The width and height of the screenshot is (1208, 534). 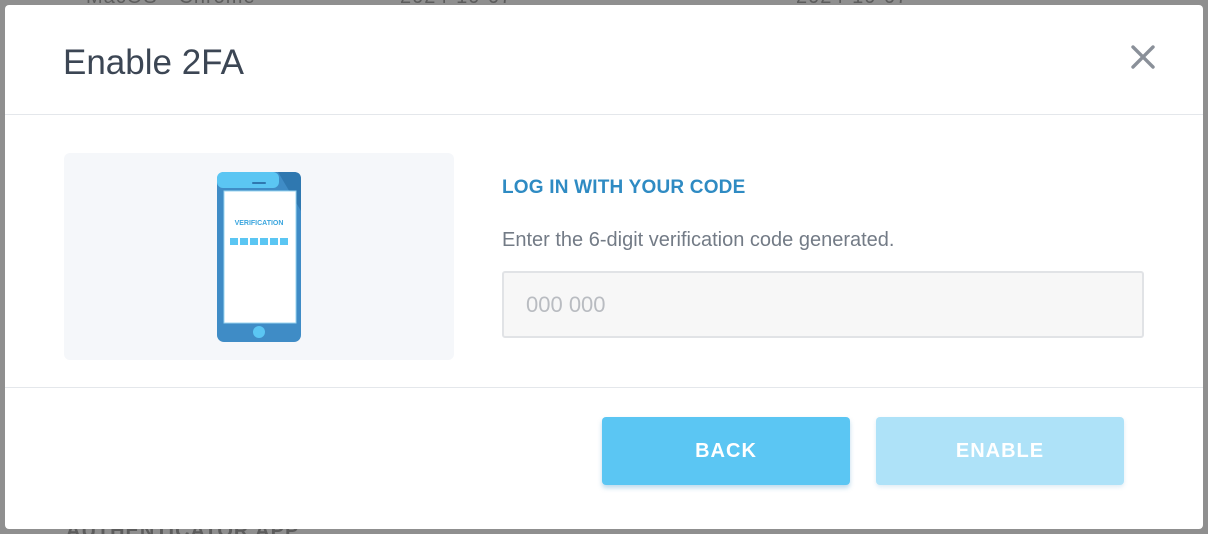 I want to click on phone-verification-icon: VERIFICATION, so click(x=259, y=257).